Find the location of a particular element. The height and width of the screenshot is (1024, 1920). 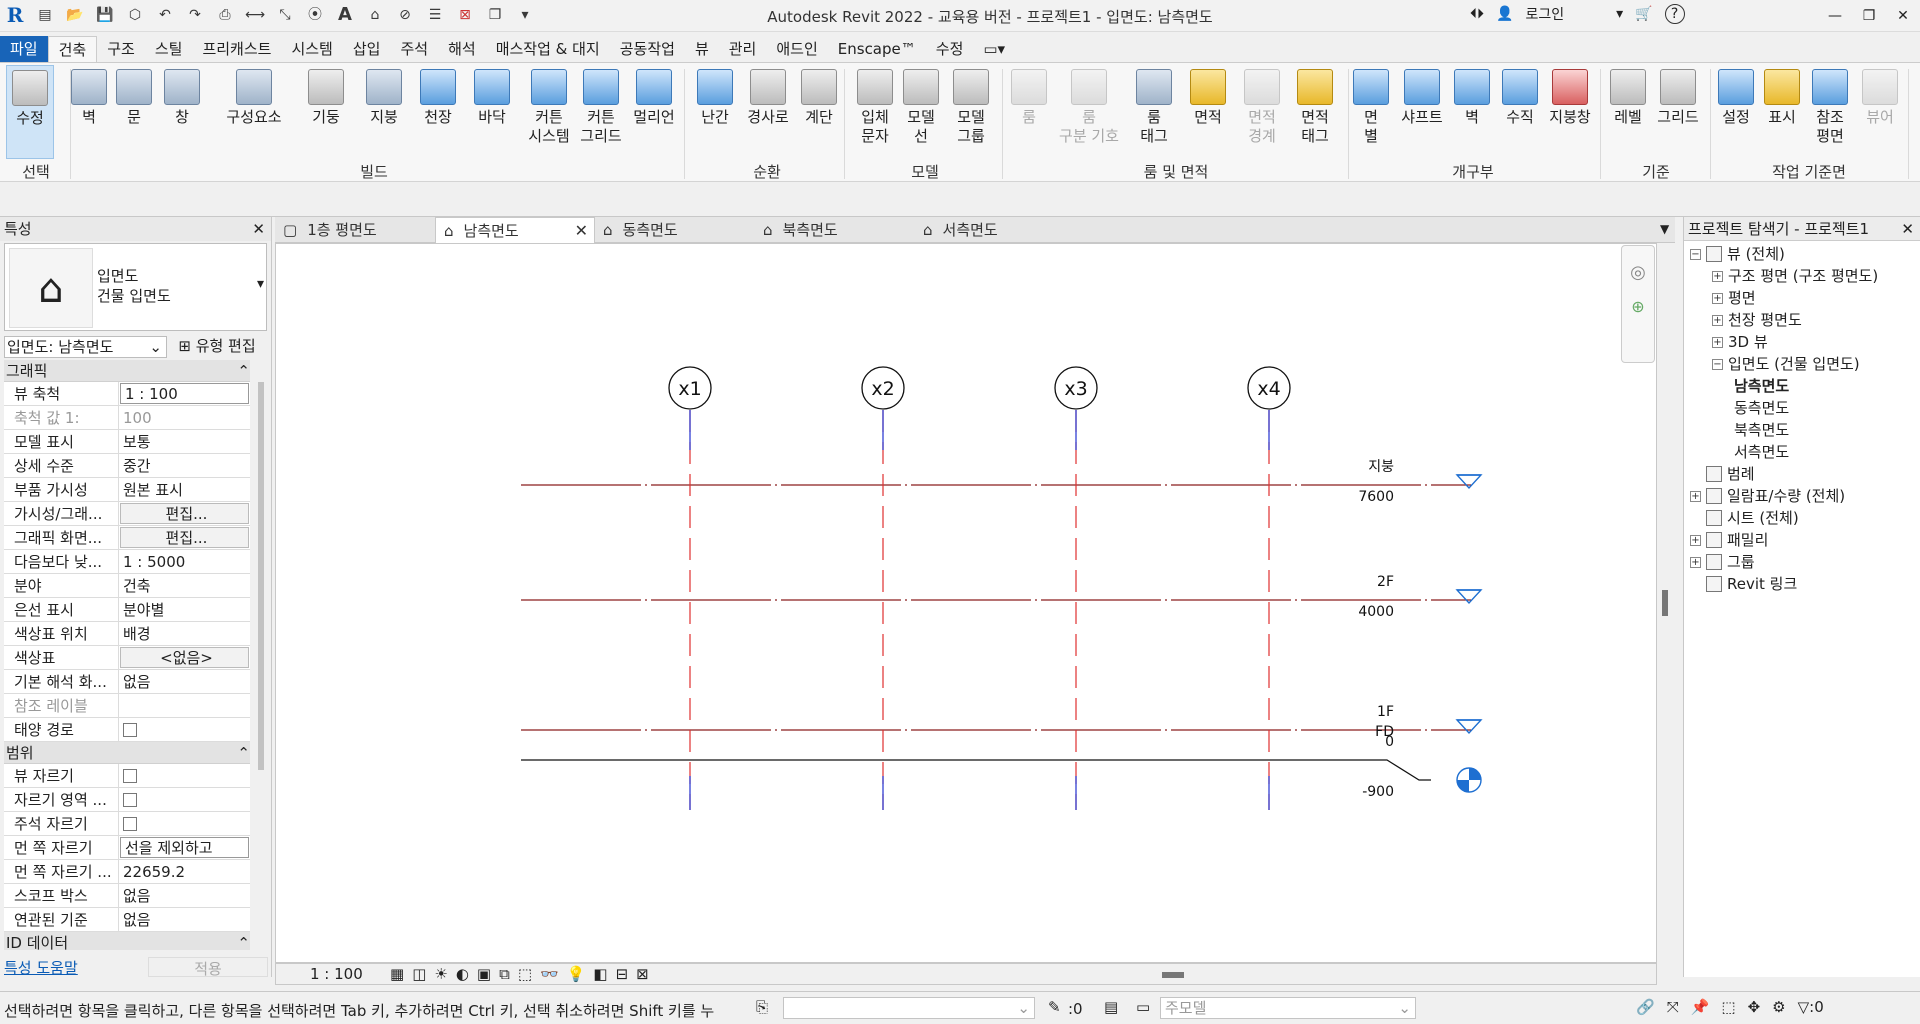

temp-hide-icon: 👓 is located at coordinates (549, 974).